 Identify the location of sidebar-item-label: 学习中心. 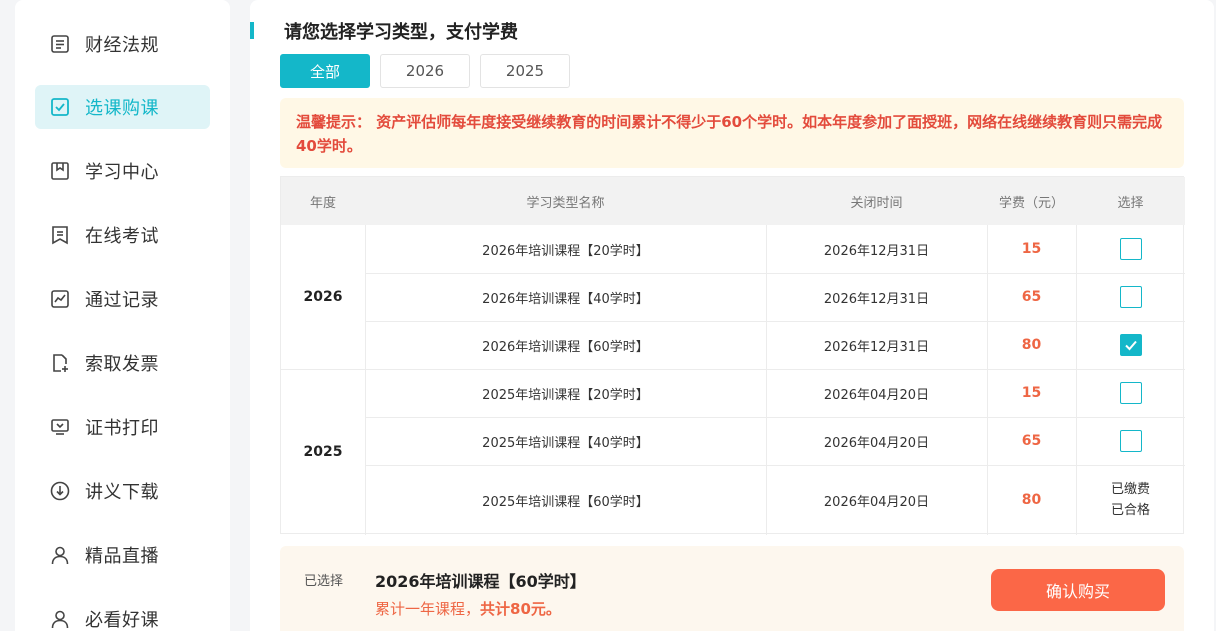
(122, 172).